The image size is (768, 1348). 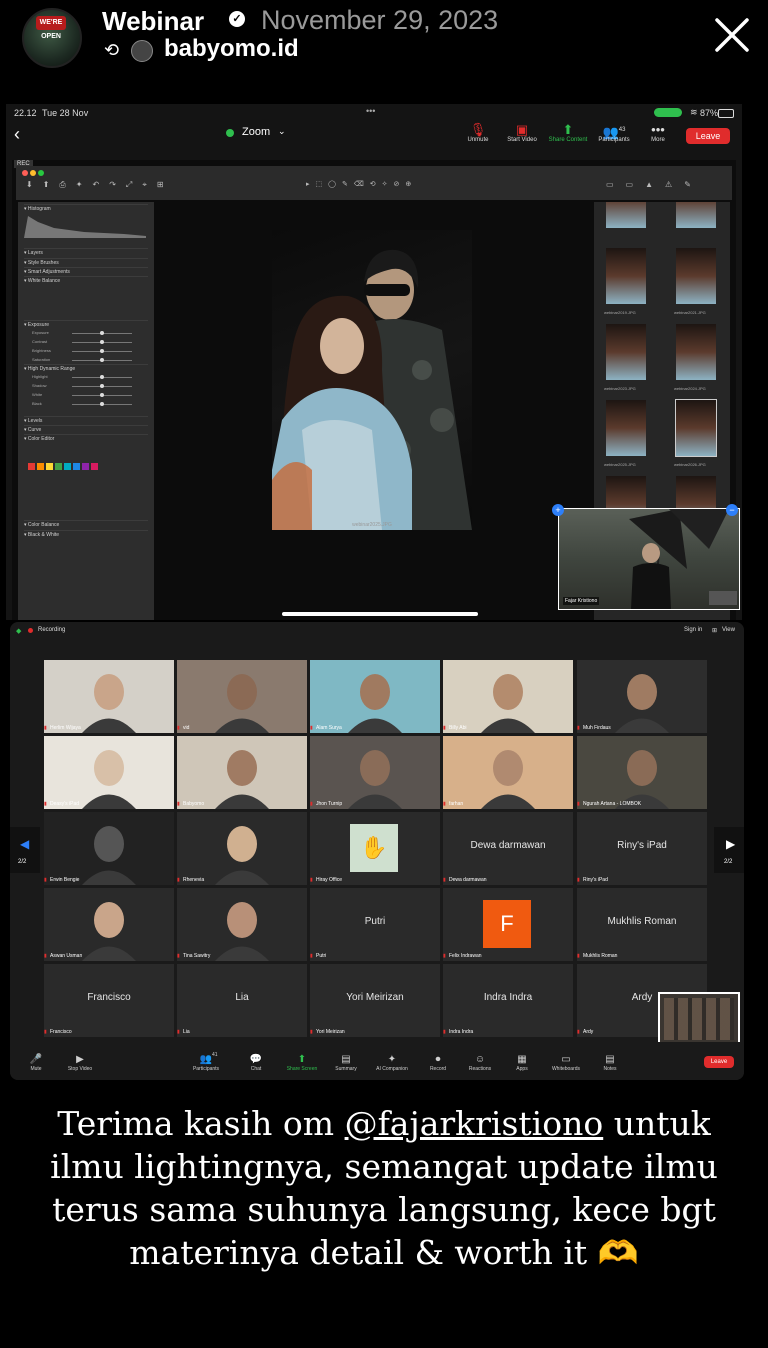 I want to click on participant-tile: Mukhlis Roman ▮ Mukhlis Roman, so click(x=642, y=924).